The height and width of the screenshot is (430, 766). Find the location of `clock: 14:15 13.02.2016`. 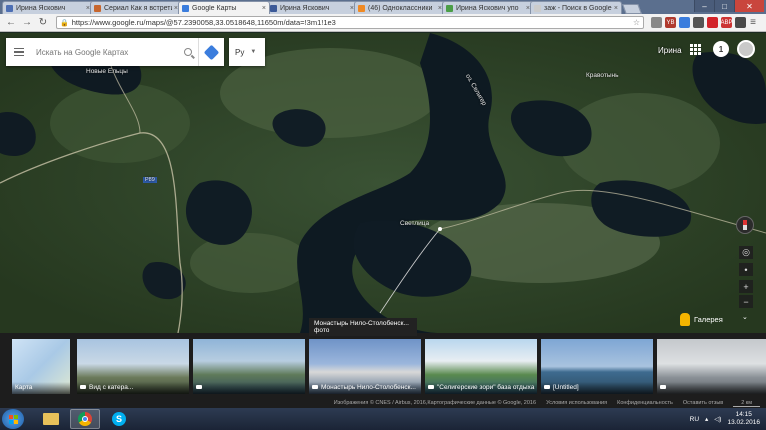

clock: 14:15 13.02.2016 is located at coordinates (743, 419).